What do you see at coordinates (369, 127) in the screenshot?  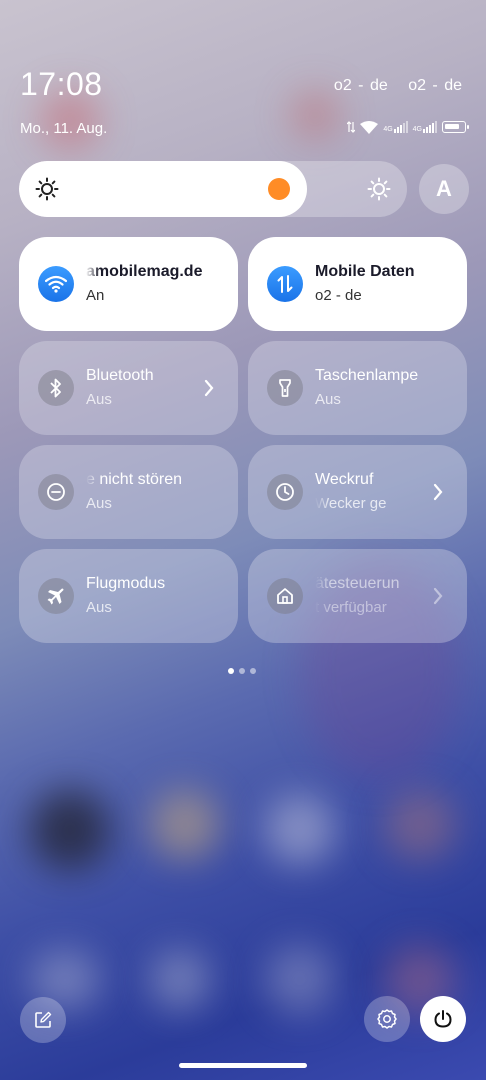 I see `wifi-status-icon` at bounding box center [369, 127].